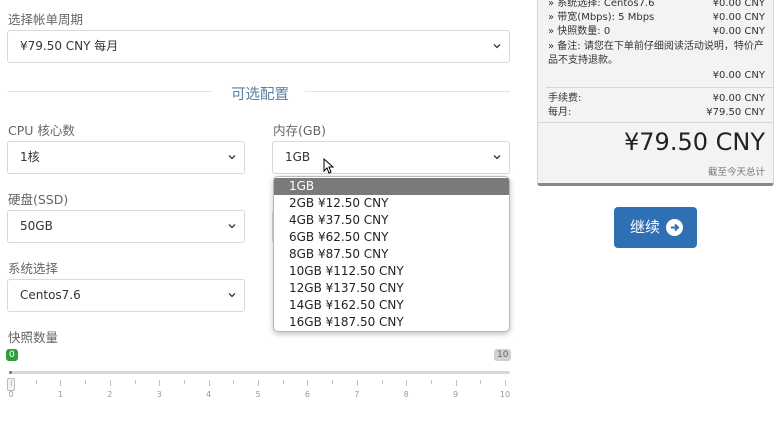  What do you see at coordinates (391, 288) in the screenshot?
I see `memory-option: 12GB ¥137.50 CNY` at bounding box center [391, 288].